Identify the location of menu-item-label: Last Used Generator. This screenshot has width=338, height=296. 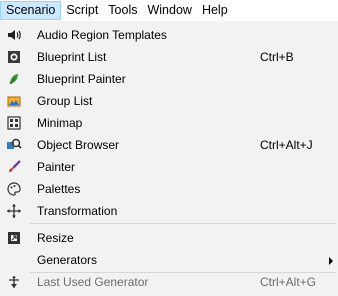
(93, 282).